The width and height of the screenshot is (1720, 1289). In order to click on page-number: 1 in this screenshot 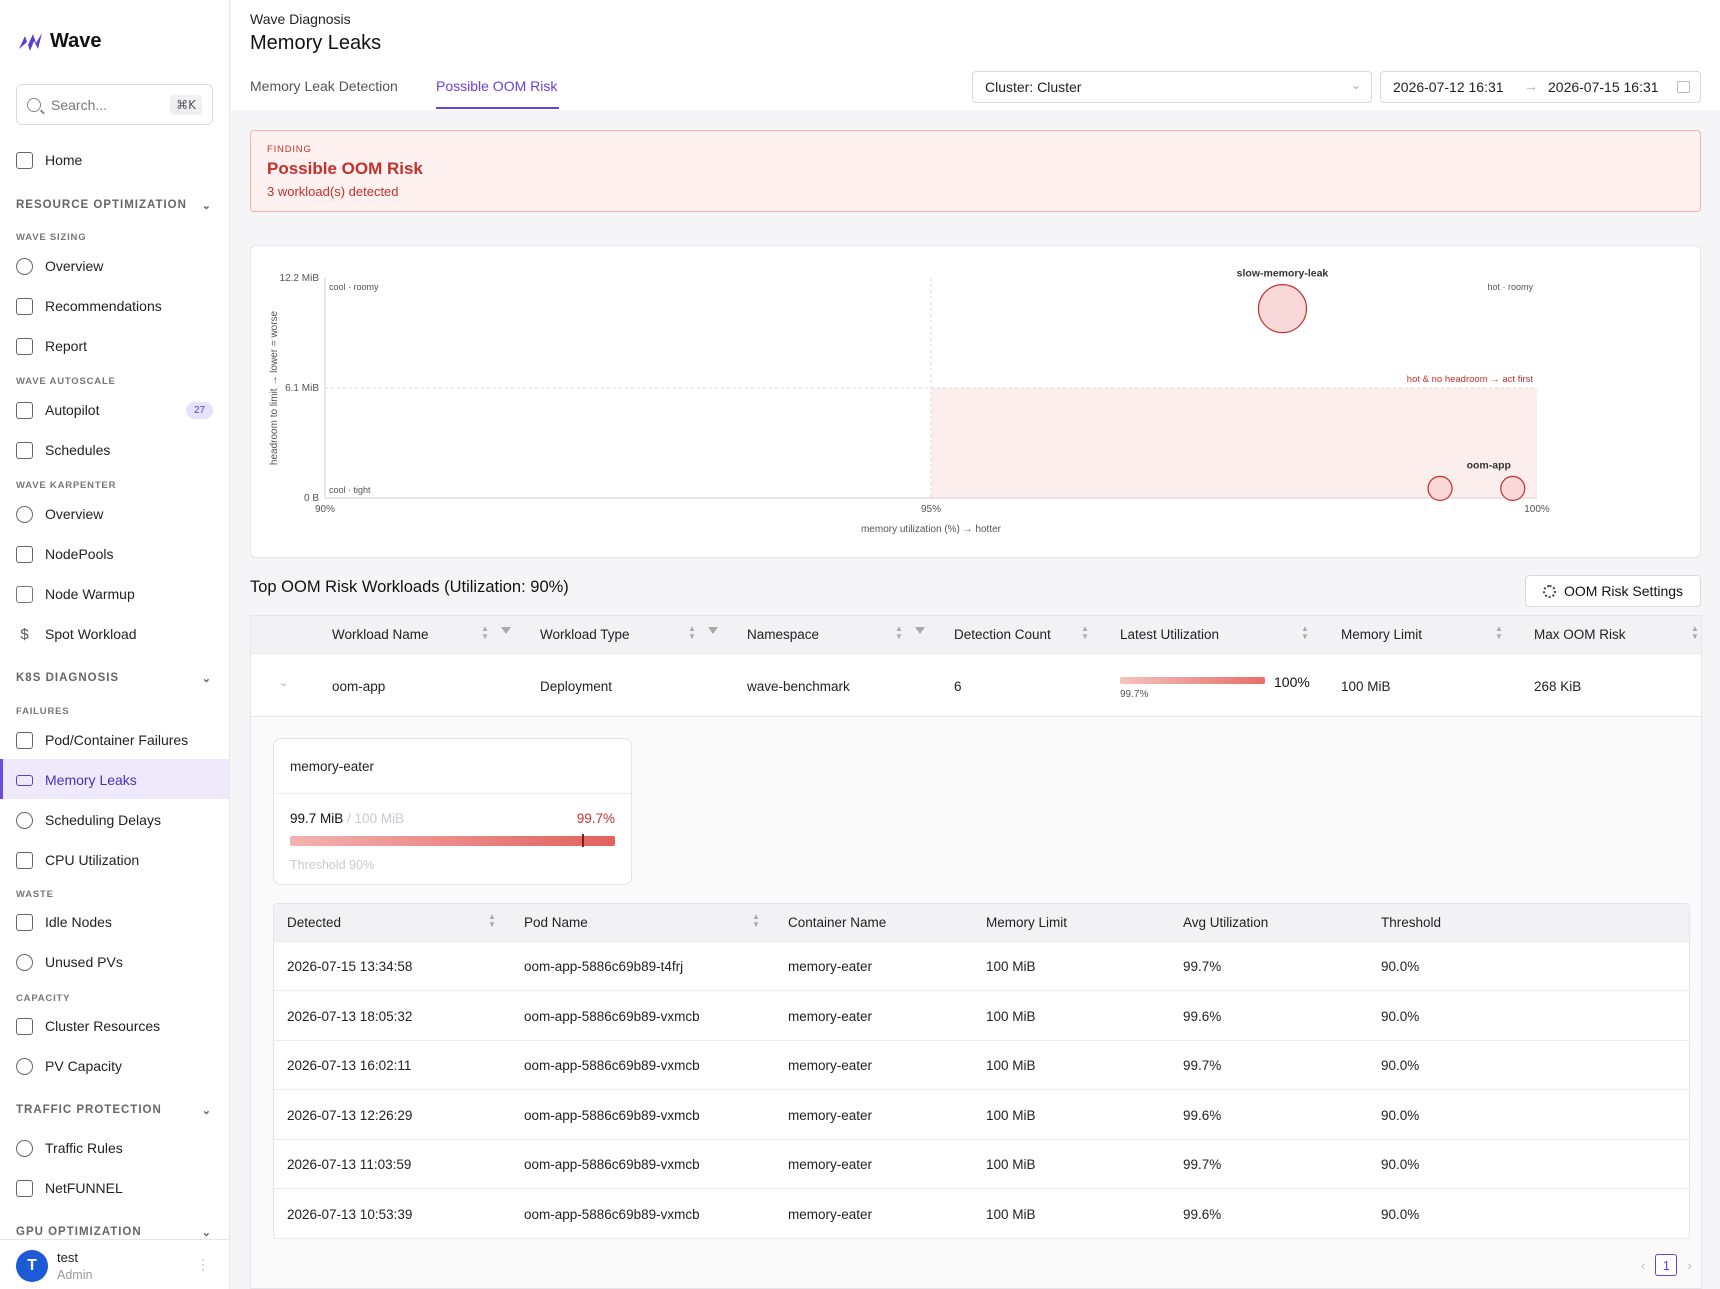, I will do `click(1666, 1265)`.